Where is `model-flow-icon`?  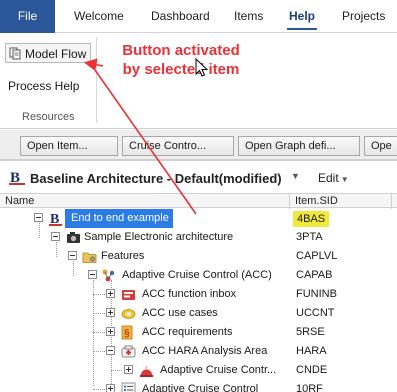
model-flow-icon is located at coordinates (15, 53).